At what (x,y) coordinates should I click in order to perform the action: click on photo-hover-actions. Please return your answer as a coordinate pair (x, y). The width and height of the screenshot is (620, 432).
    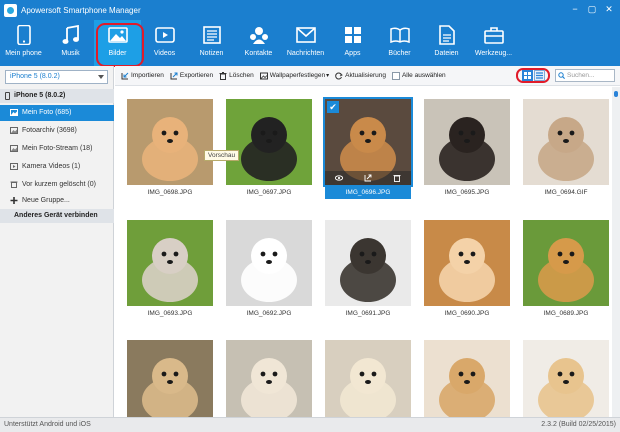
    Looking at the image, I should click on (368, 178).